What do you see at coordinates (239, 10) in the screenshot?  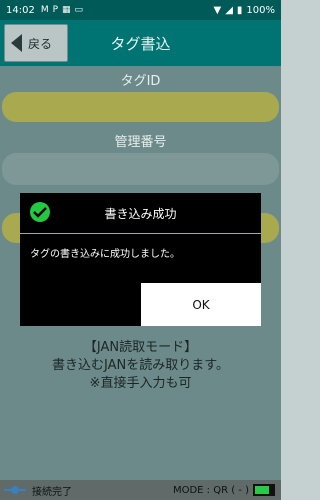 I see `battery-icon: ▮` at bounding box center [239, 10].